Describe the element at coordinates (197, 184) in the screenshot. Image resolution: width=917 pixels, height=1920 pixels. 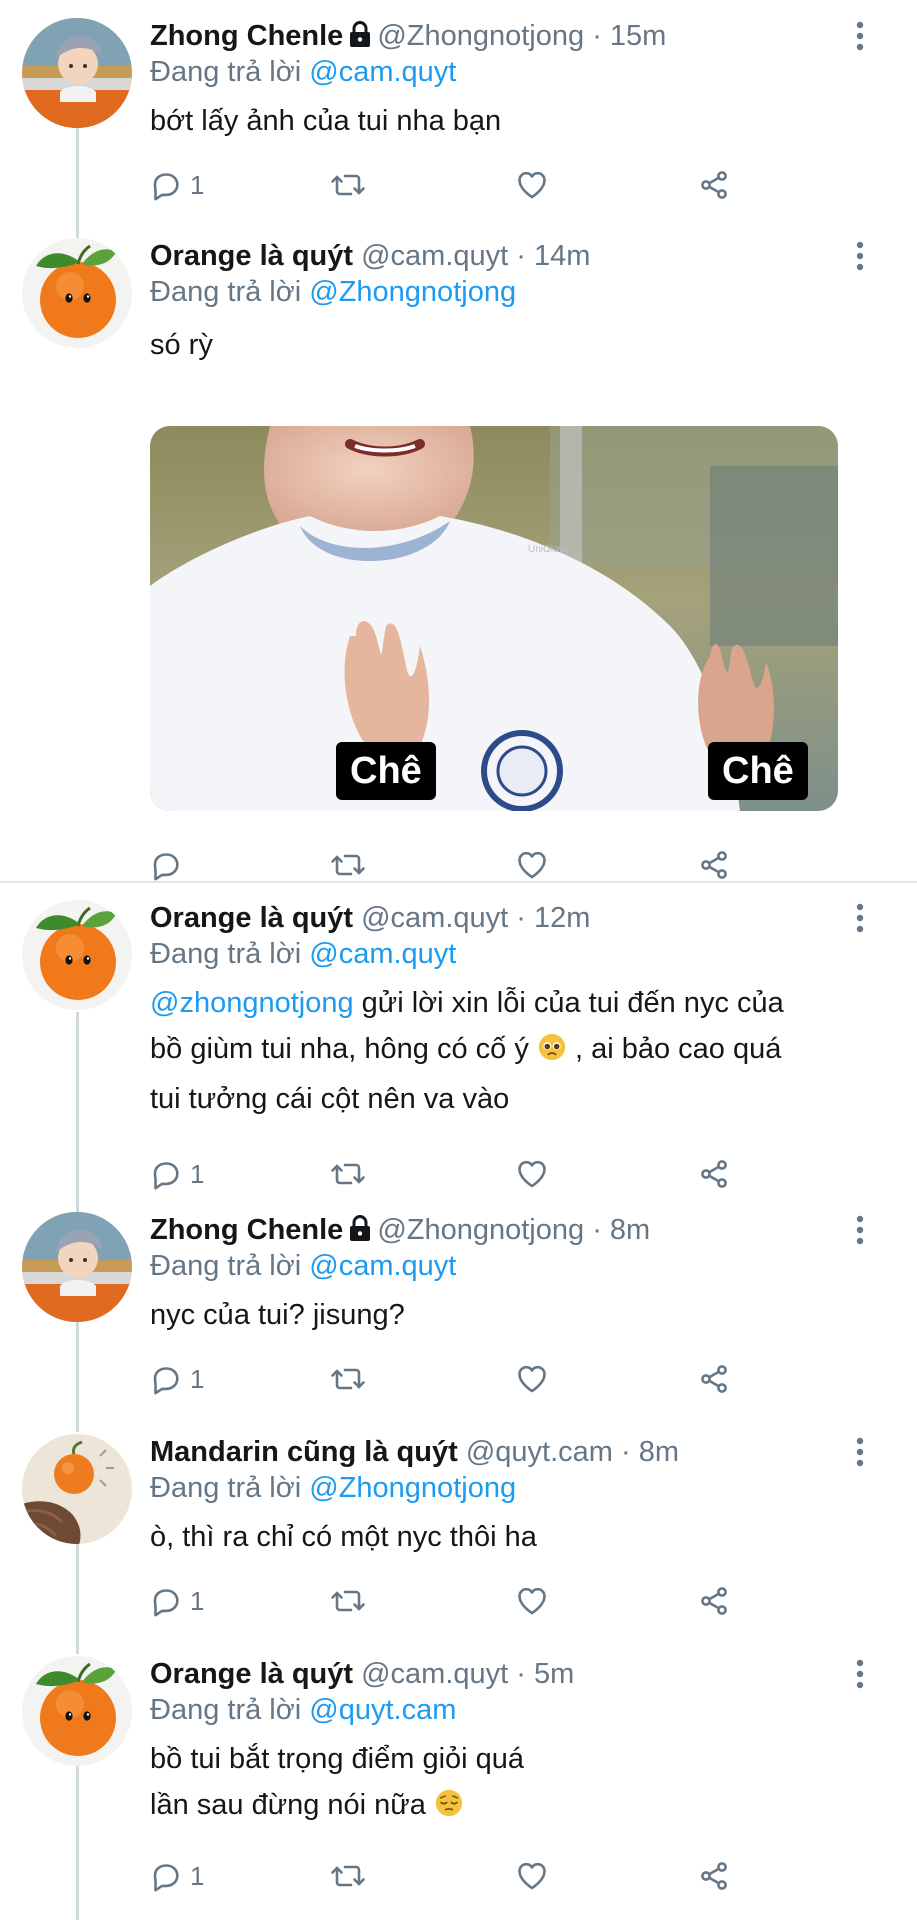
I see `reply-count: 1` at that location.